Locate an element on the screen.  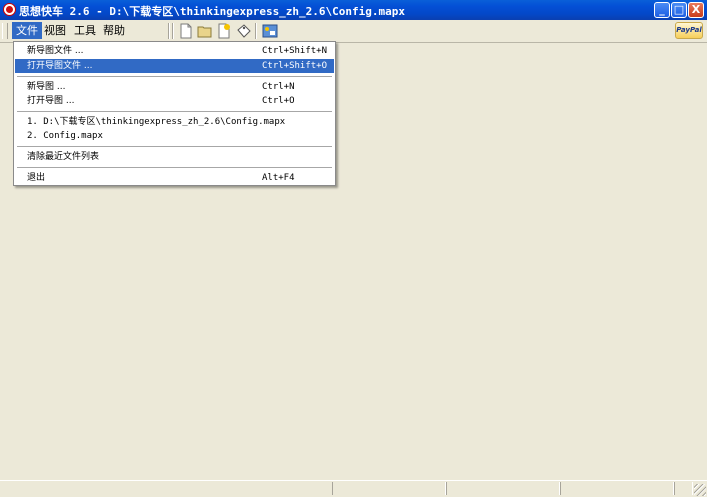
menu-toolbar: 文件 视图 工具 帮助 is located at coordinates (353, 31).